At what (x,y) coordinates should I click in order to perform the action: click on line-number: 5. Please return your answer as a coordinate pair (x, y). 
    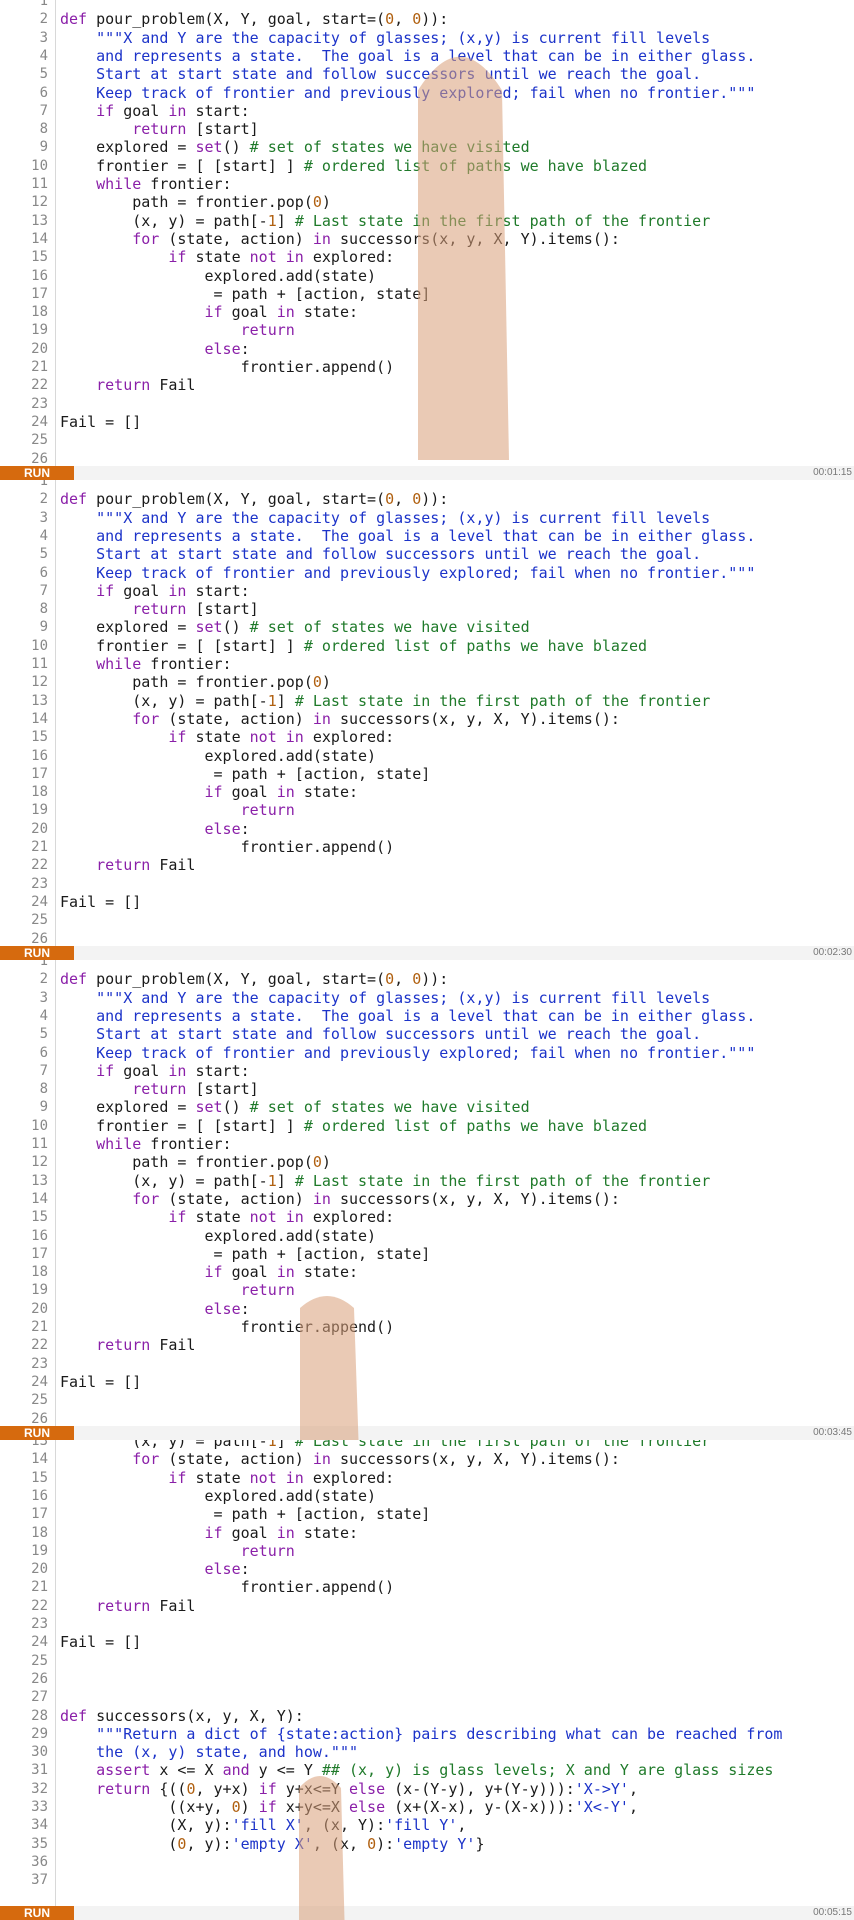
    Looking at the image, I should click on (43, 1034).